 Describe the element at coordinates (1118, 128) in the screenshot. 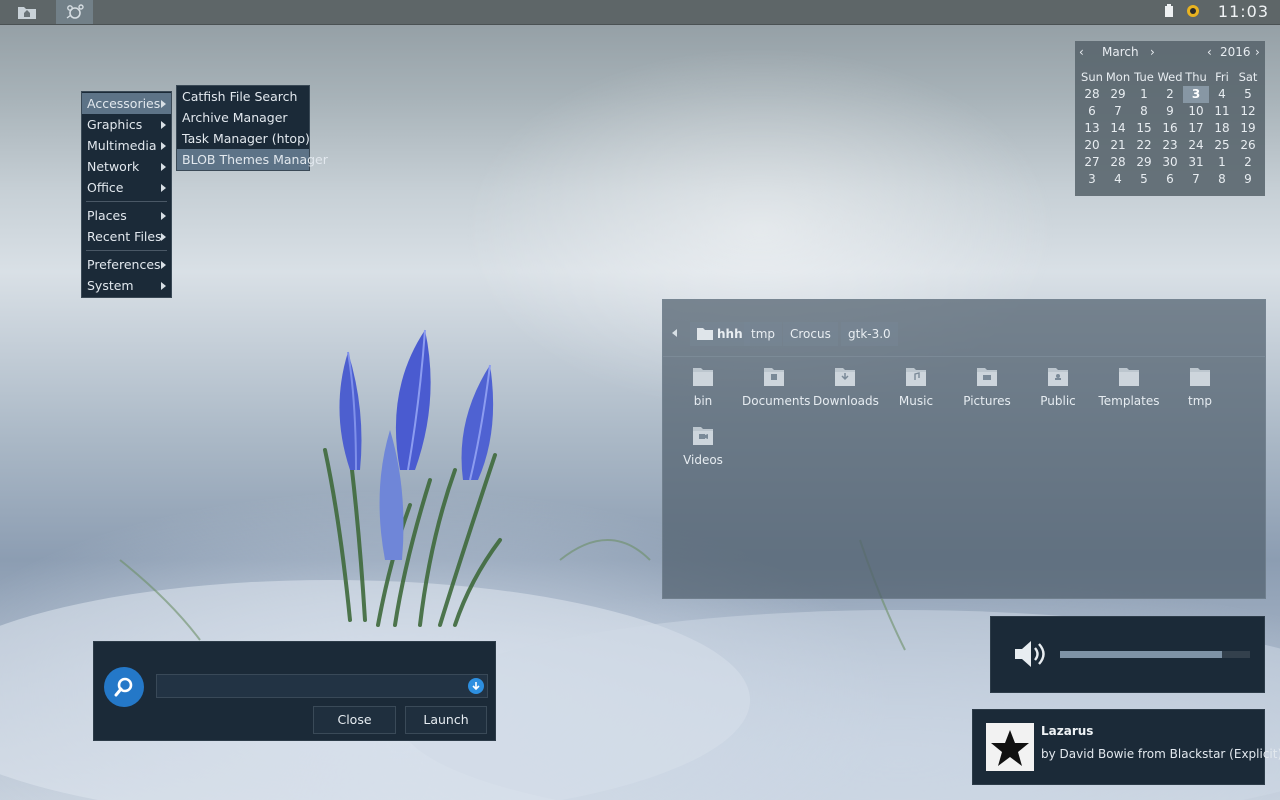

I see `calendar-day: 14` at that location.